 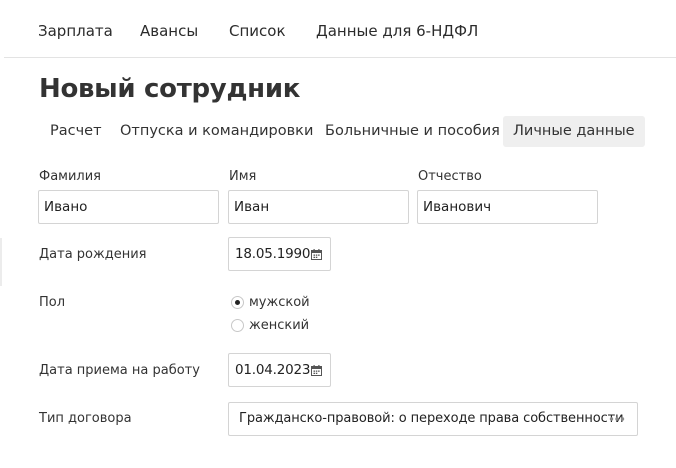 What do you see at coordinates (279, 302) in the screenshot?
I see `gender-option-male-label: мужской` at bounding box center [279, 302].